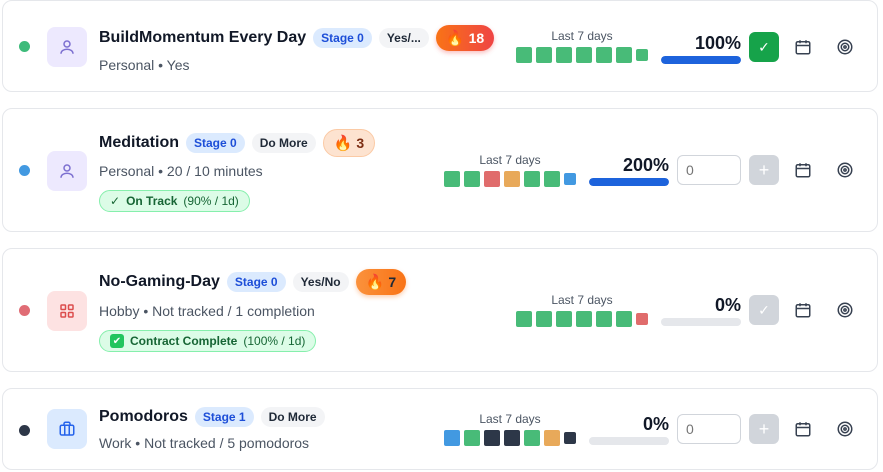  What do you see at coordinates (139, 143) in the screenshot?
I see `habit-title: Meditation` at bounding box center [139, 143].